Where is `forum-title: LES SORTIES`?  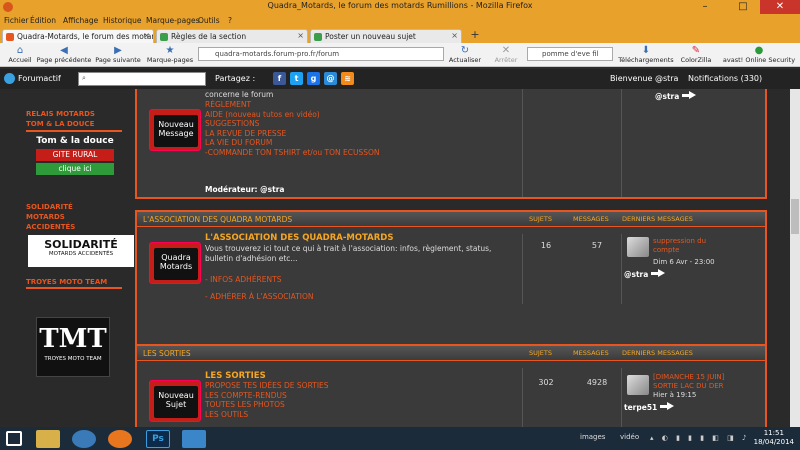
forum-title: LES SORTIES is located at coordinates (235, 376).